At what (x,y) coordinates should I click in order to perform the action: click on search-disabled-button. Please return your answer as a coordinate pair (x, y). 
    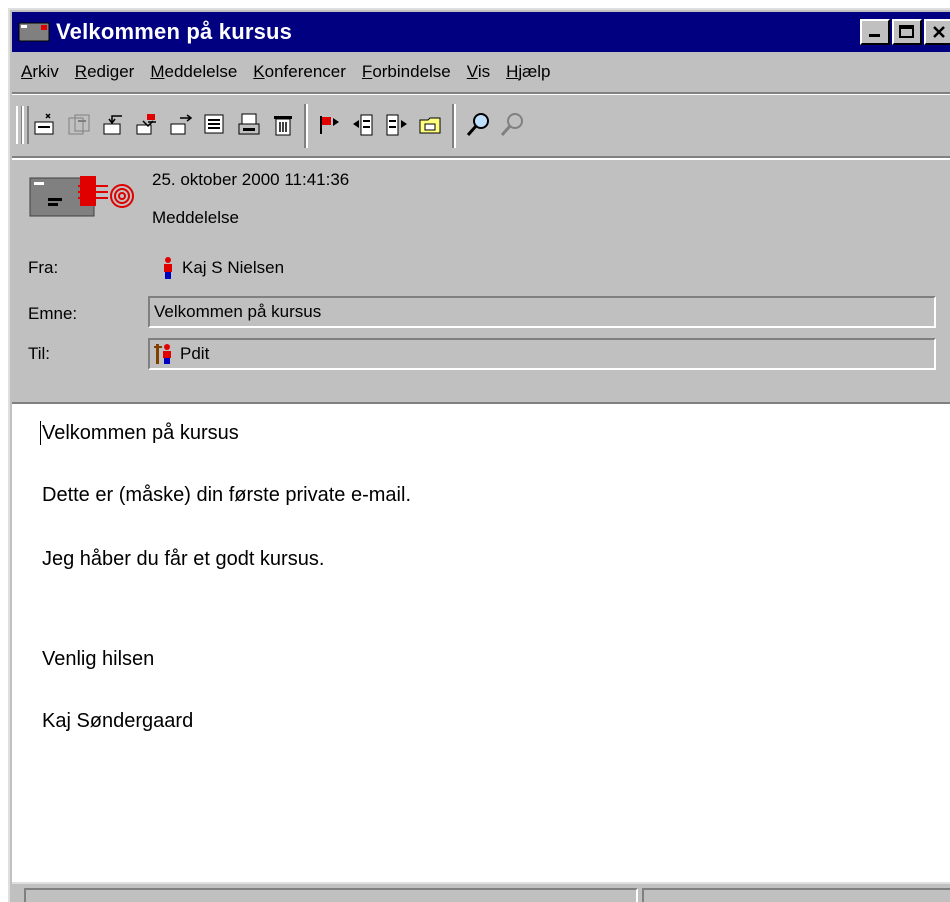
    Looking at the image, I should click on (513, 125).